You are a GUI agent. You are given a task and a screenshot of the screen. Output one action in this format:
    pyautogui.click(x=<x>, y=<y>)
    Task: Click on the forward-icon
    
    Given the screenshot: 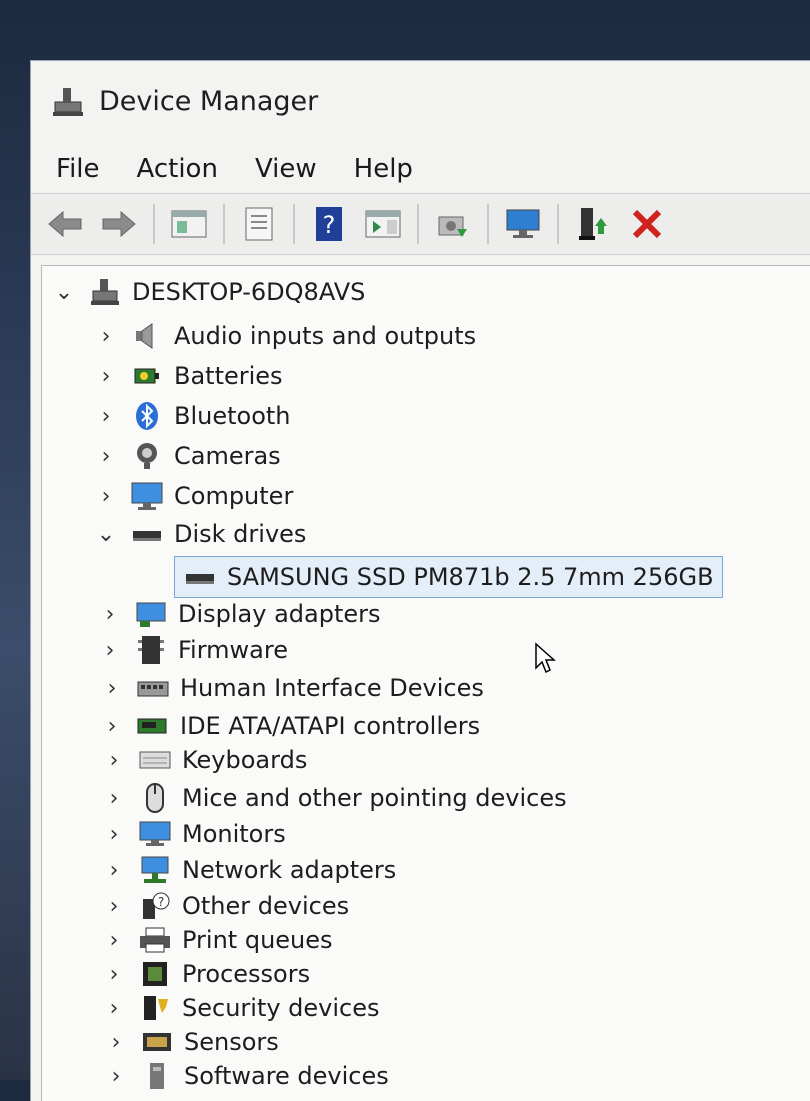 What is the action you would take?
    pyautogui.click(x=119, y=224)
    